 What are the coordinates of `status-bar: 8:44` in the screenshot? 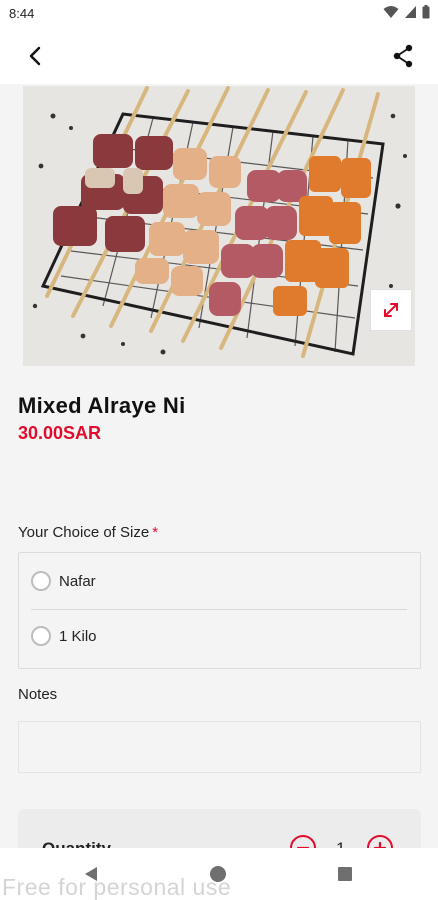 It's located at (219, 14).